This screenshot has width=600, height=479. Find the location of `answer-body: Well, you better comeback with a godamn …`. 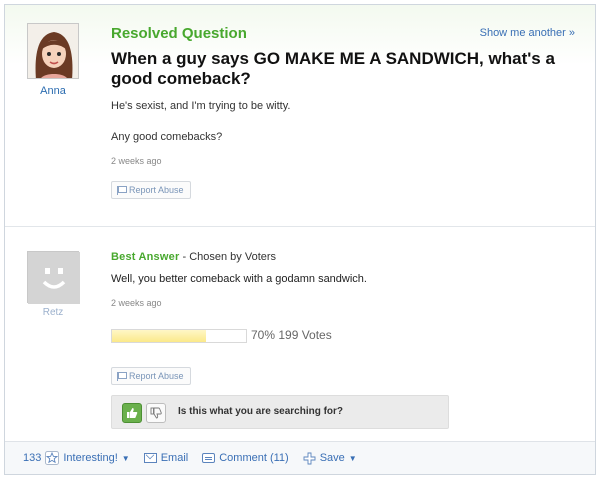

answer-body: Well, you better comeback with a godamn … is located at coordinates (239, 279).